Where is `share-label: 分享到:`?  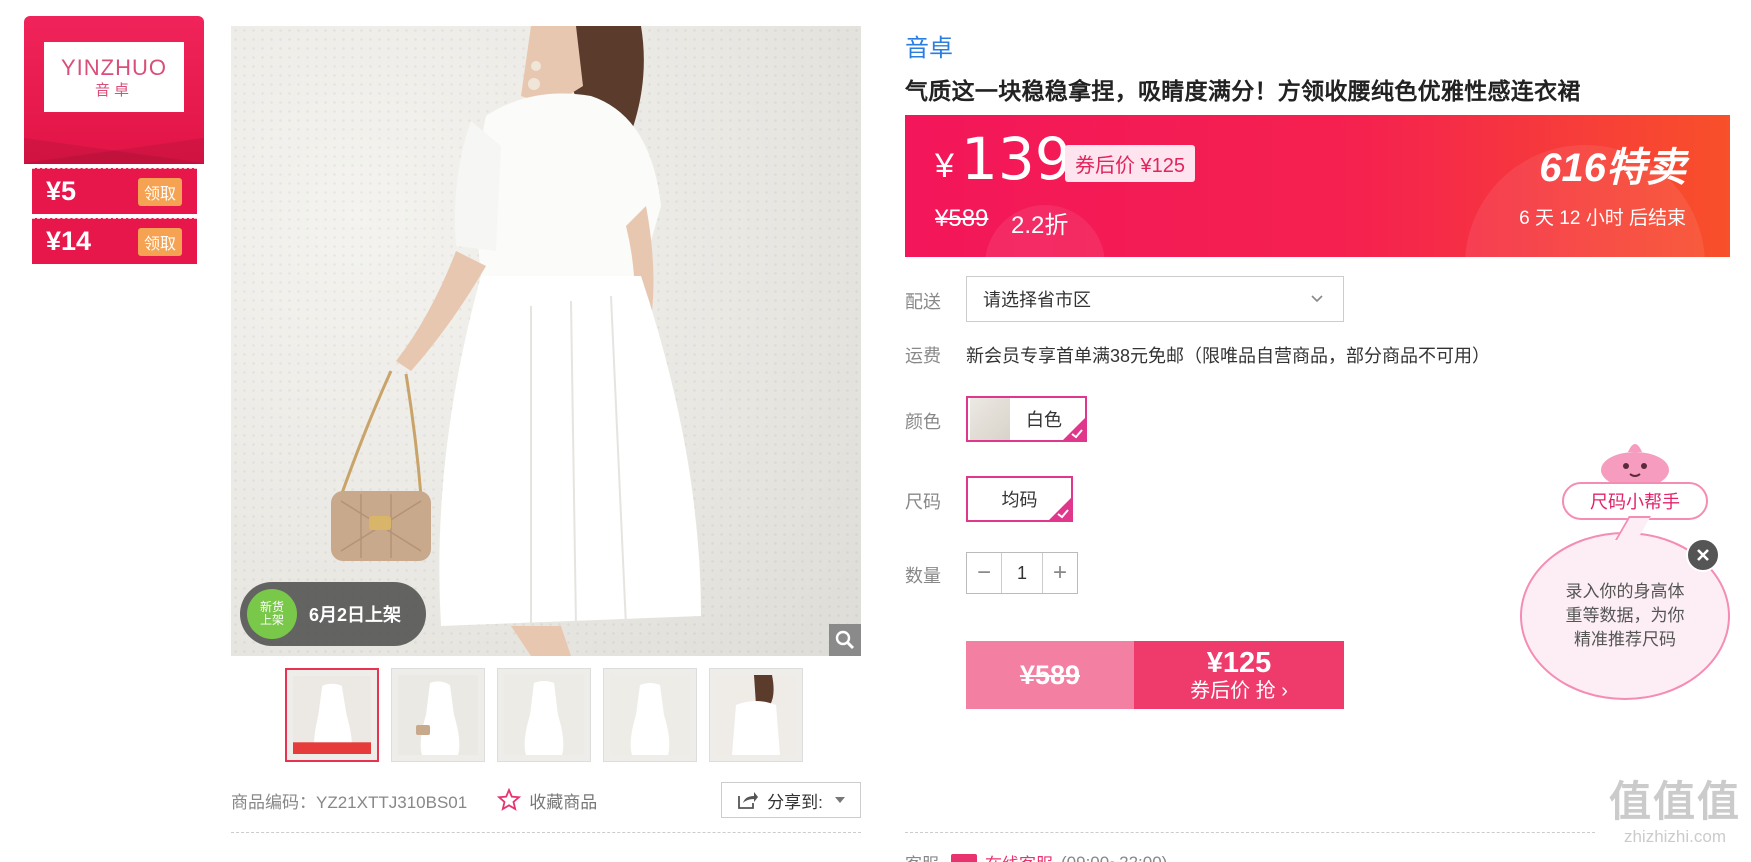
share-label: 分享到: is located at coordinates (795, 802).